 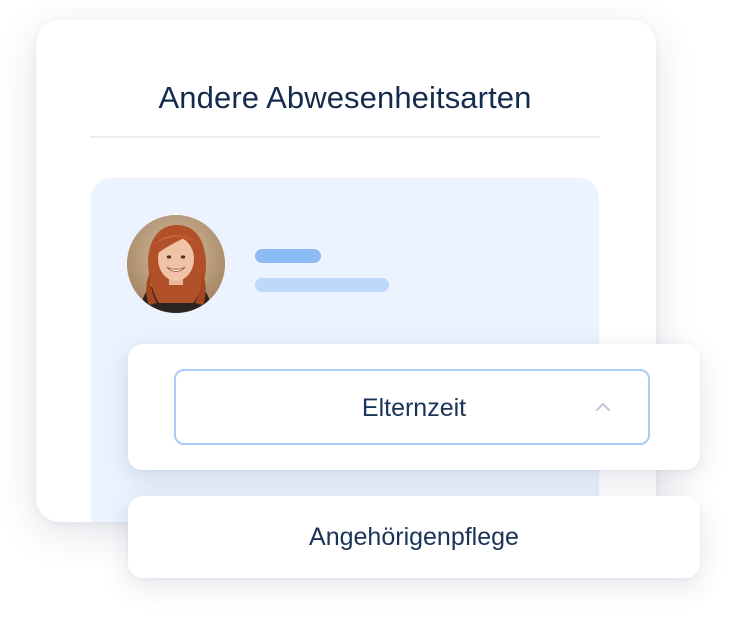 I want to click on avatar-photo, so click(x=176, y=264).